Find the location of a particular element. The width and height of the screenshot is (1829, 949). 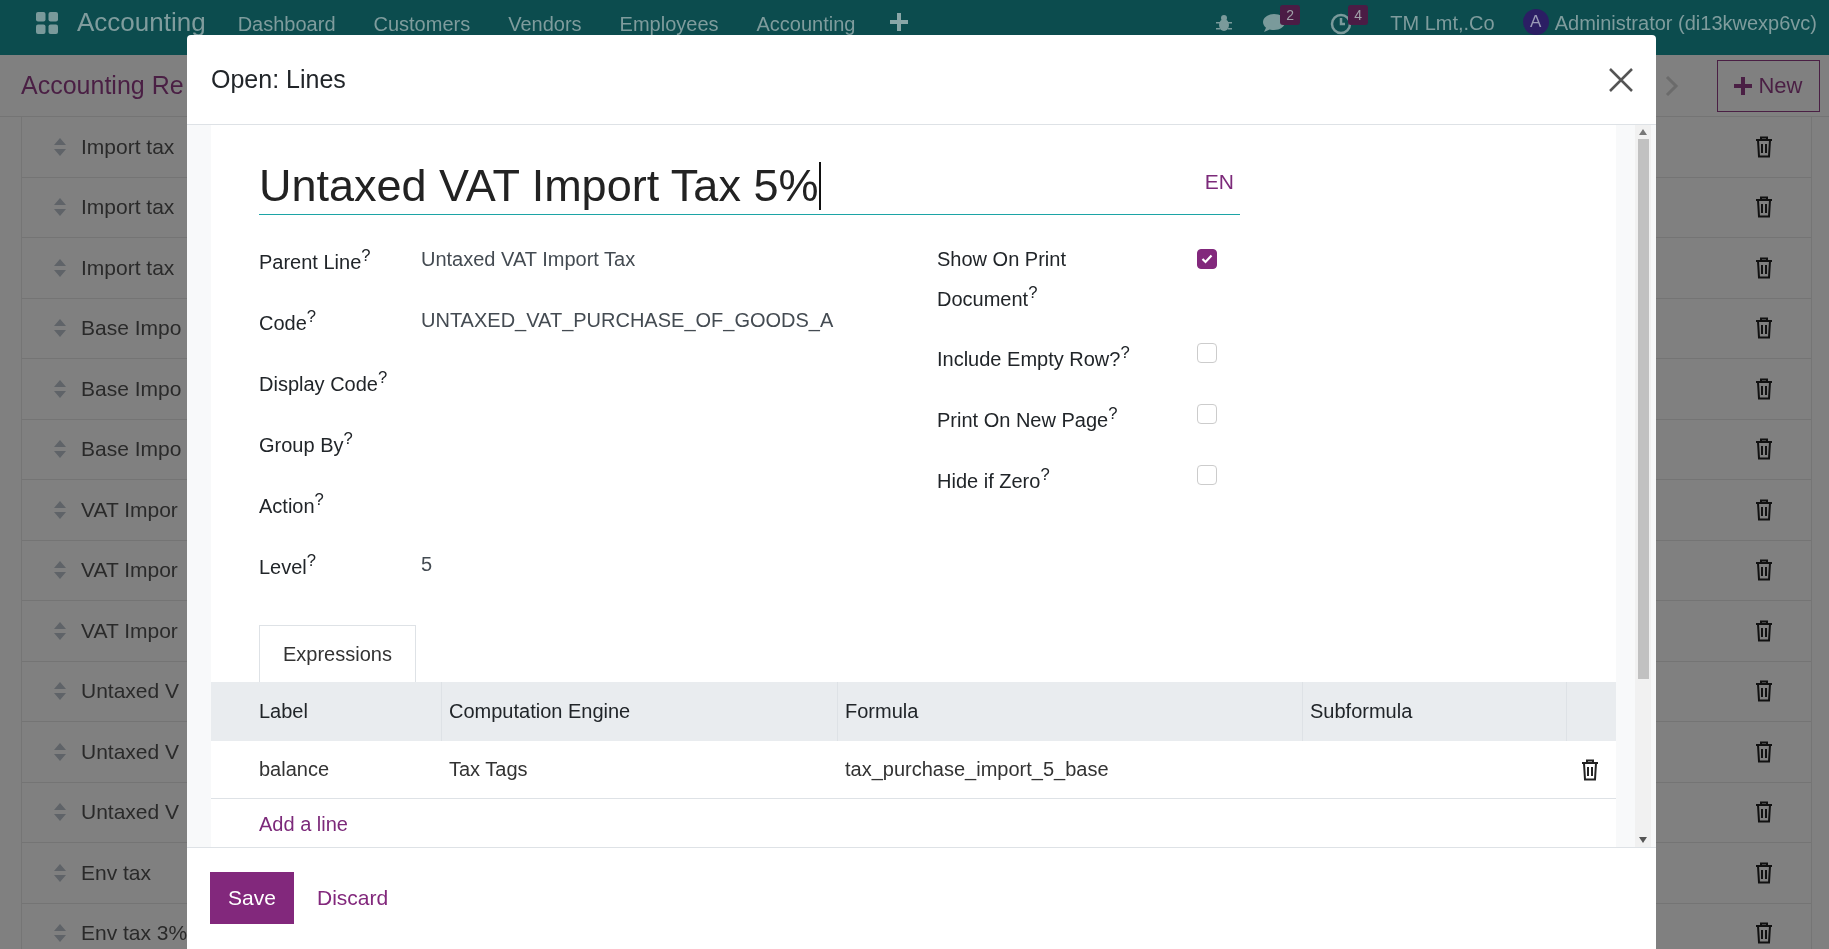

checkbox is located at coordinates (1207, 259).